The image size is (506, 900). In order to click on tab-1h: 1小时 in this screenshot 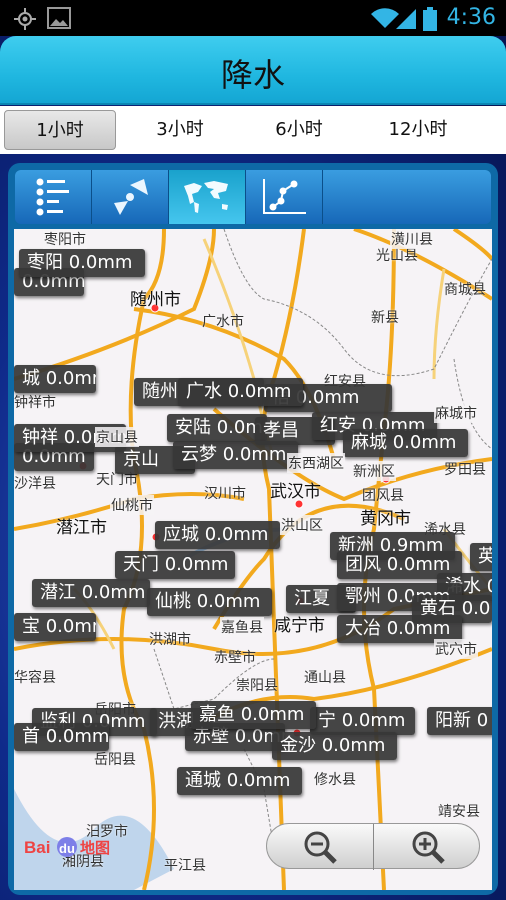, I will do `click(60, 130)`.